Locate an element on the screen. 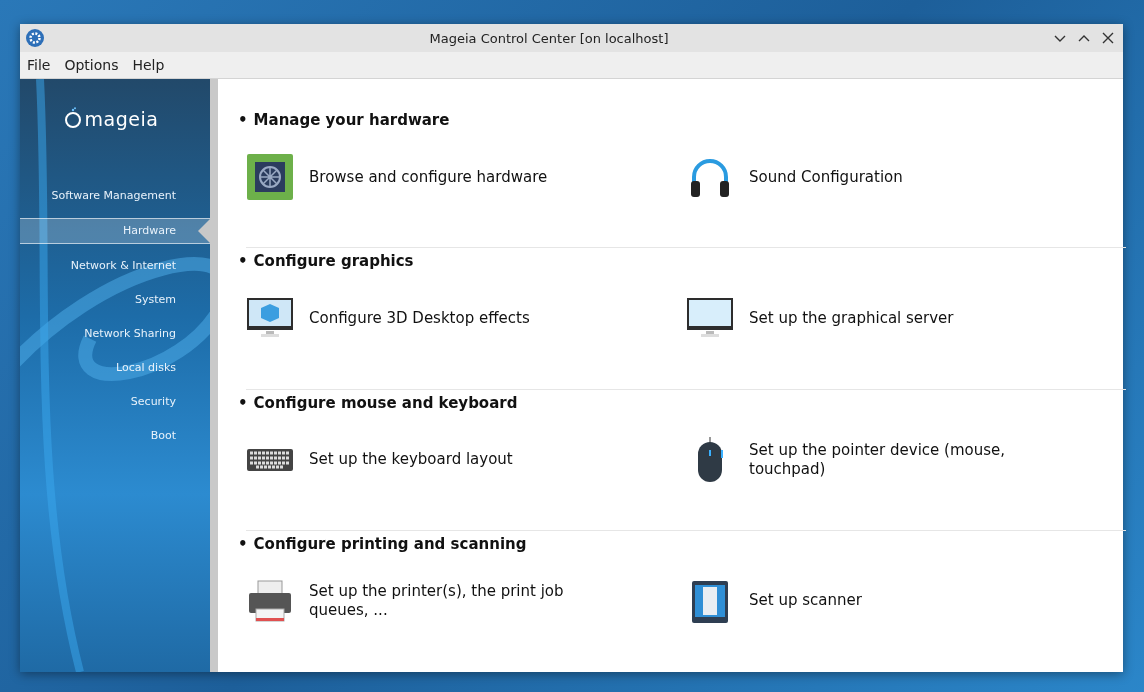 The image size is (1144, 692). tool-link: Configure 3D Desktop effects is located at coordinates (419, 318).